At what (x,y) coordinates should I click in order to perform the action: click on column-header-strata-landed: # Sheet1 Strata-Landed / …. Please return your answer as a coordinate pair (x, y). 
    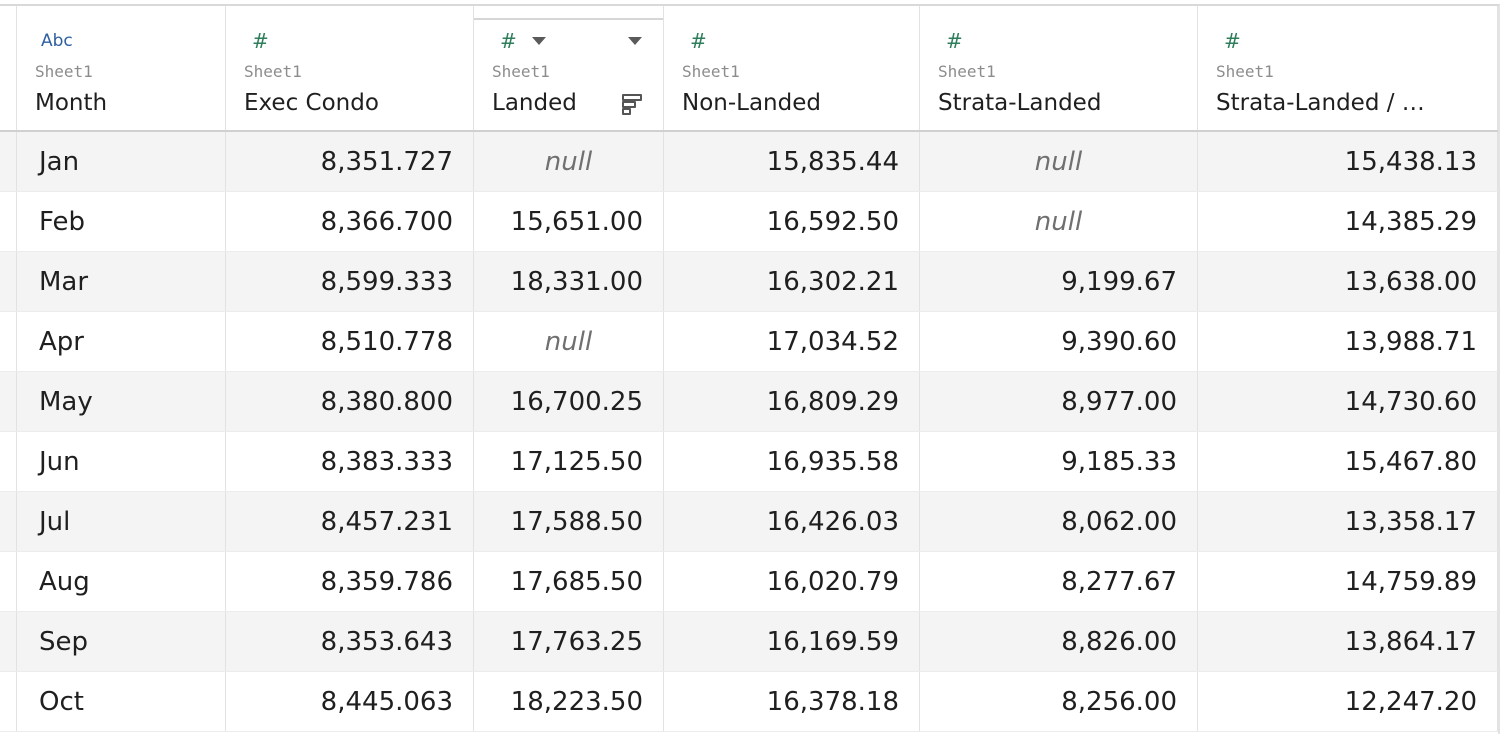
    Looking at the image, I should click on (1348, 68).